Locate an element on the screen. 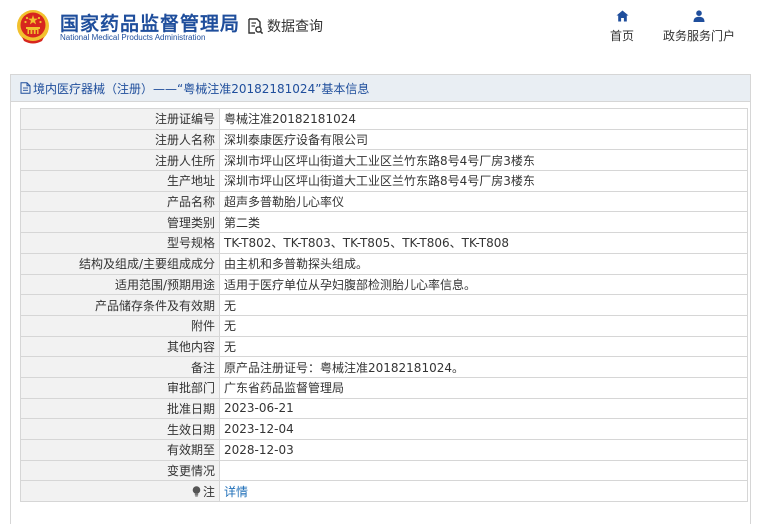 The image size is (759, 524). field-value: 2023-12-04 is located at coordinates (483, 429).